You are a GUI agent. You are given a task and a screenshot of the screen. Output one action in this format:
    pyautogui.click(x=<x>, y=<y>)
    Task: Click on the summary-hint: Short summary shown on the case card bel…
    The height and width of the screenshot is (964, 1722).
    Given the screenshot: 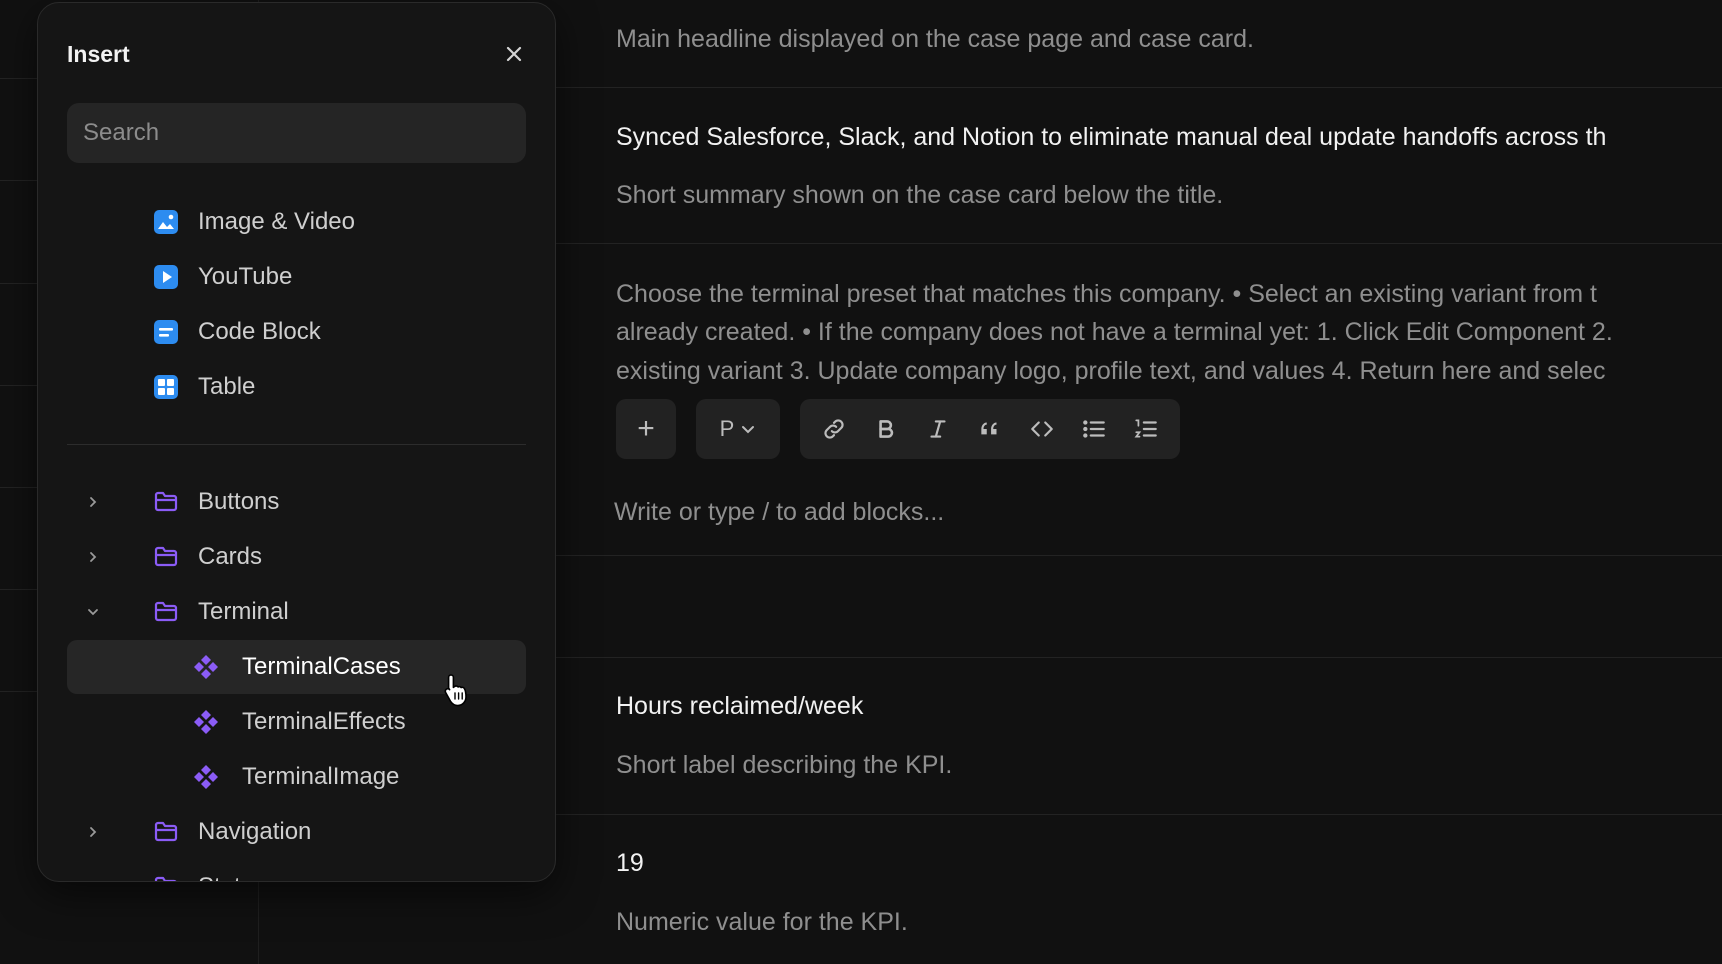 What is the action you would take?
    pyautogui.click(x=920, y=195)
    